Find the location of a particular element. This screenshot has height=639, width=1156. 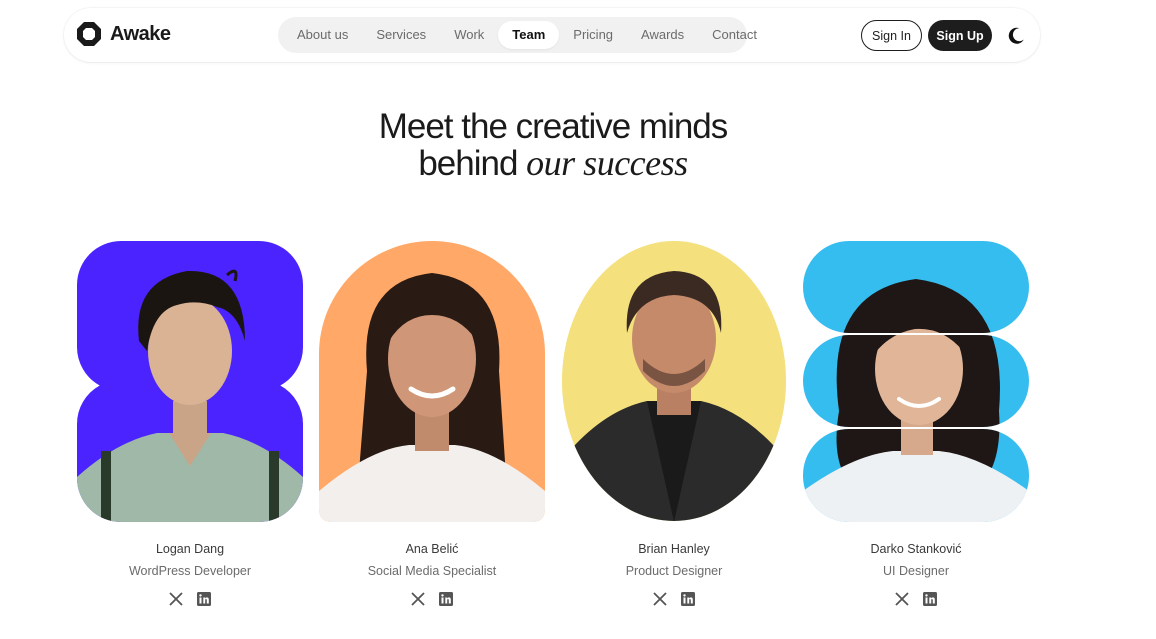

brand-name: Awake is located at coordinates (140, 33).